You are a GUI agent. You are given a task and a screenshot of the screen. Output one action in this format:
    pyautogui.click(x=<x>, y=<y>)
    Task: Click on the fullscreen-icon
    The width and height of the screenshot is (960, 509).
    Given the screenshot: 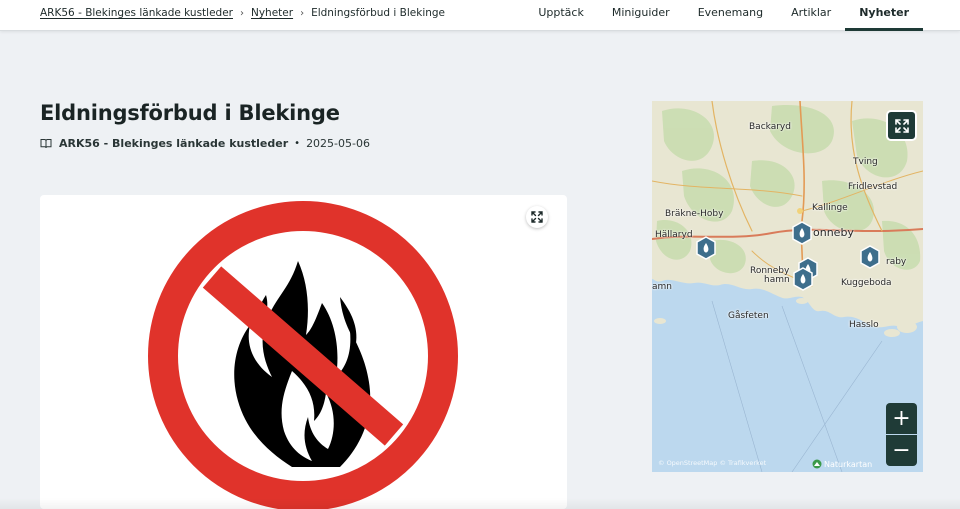 What is the action you would take?
    pyautogui.click(x=901, y=125)
    